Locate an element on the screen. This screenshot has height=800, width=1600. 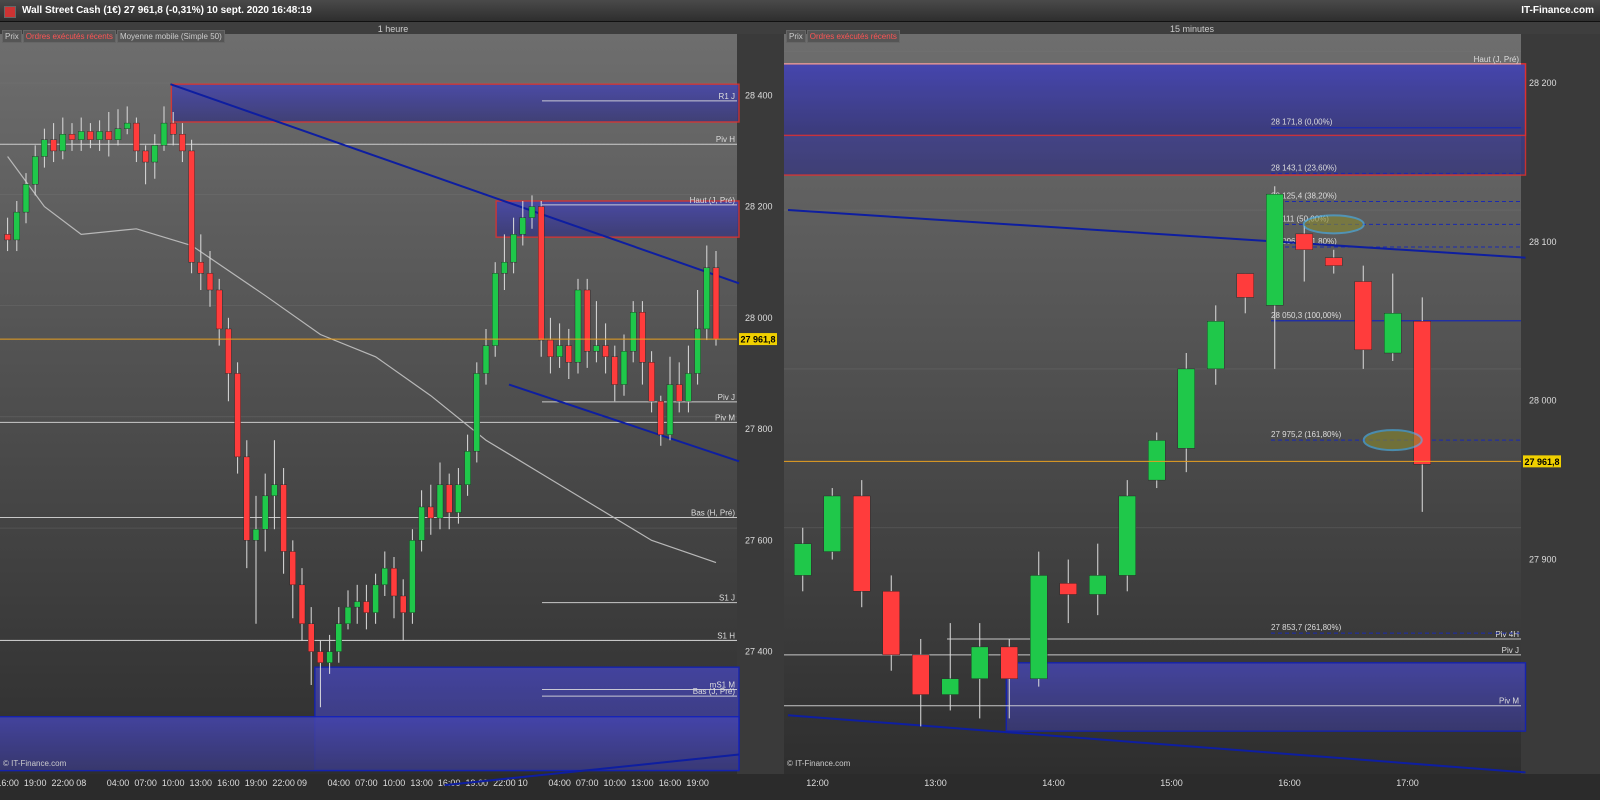
fibonacci-label: 27 975,2 (161,80%) is located at coordinates (1306, 434).